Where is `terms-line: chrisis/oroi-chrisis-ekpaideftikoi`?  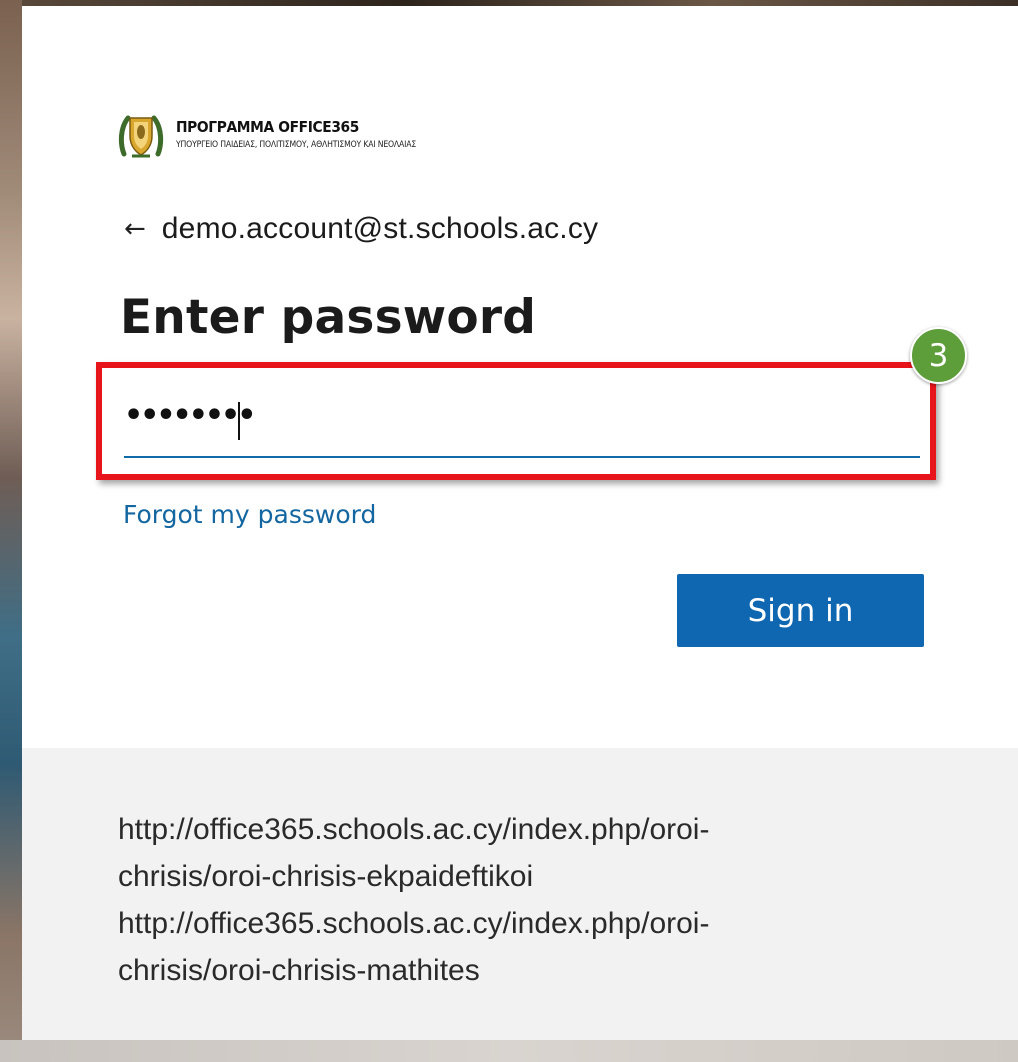
terms-line: chrisis/oroi-chrisis-ekpaideftikoi is located at coordinates (326, 876).